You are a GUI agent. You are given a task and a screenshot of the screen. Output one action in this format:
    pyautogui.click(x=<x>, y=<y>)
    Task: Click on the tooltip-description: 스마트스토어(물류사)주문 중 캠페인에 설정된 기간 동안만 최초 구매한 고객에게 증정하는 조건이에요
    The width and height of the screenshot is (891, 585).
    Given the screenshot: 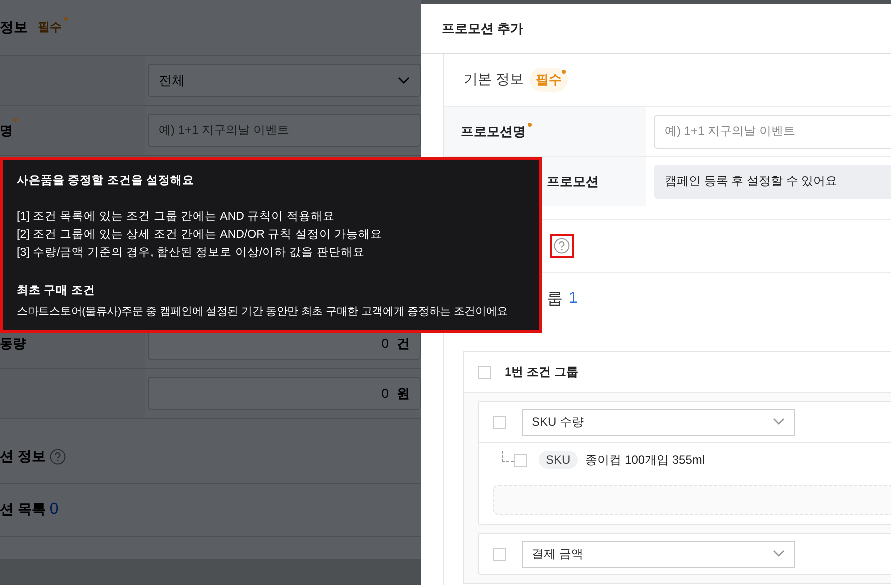 What is the action you would take?
    pyautogui.click(x=262, y=312)
    